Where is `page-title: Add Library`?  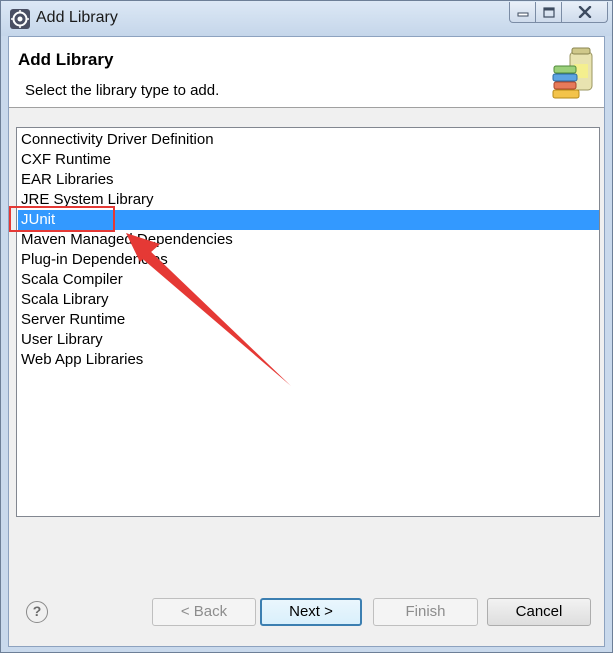
page-title: Add Library is located at coordinates (66, 59).